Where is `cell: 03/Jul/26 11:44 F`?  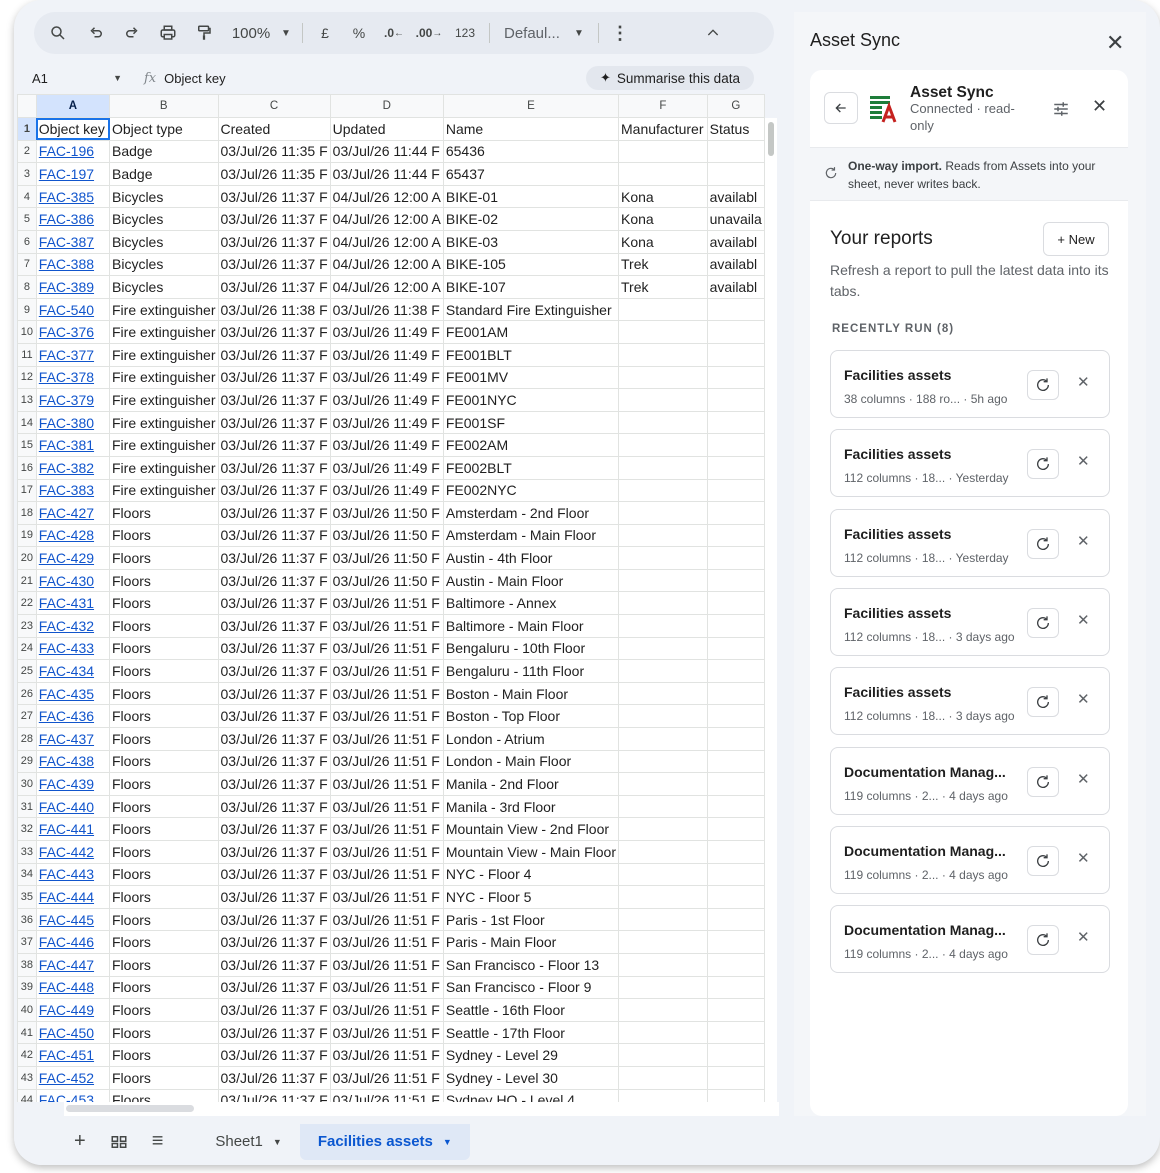 cell: 03/Jul/26 11:44 F is located at coordinates (386, 151).